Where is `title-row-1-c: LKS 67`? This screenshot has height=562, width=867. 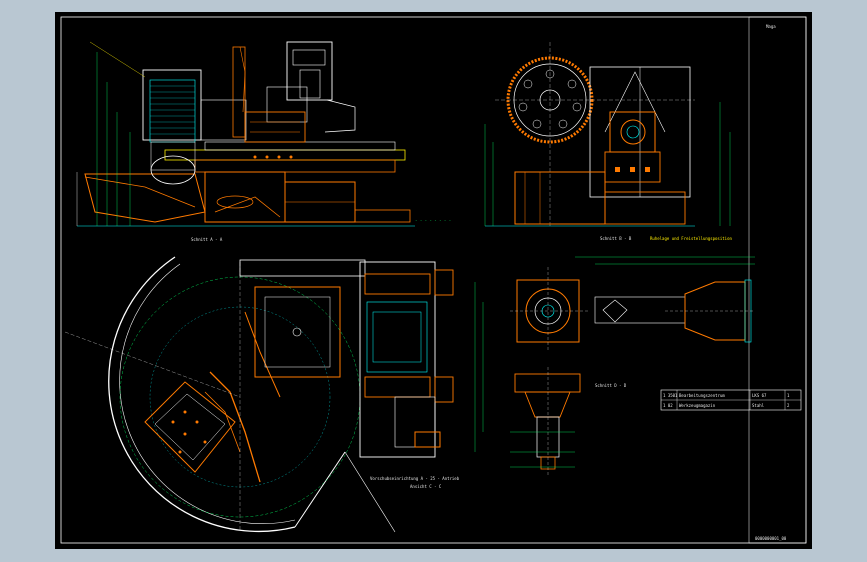 title-row-1-c: LKS 67 is located at coordinates (759, 395).